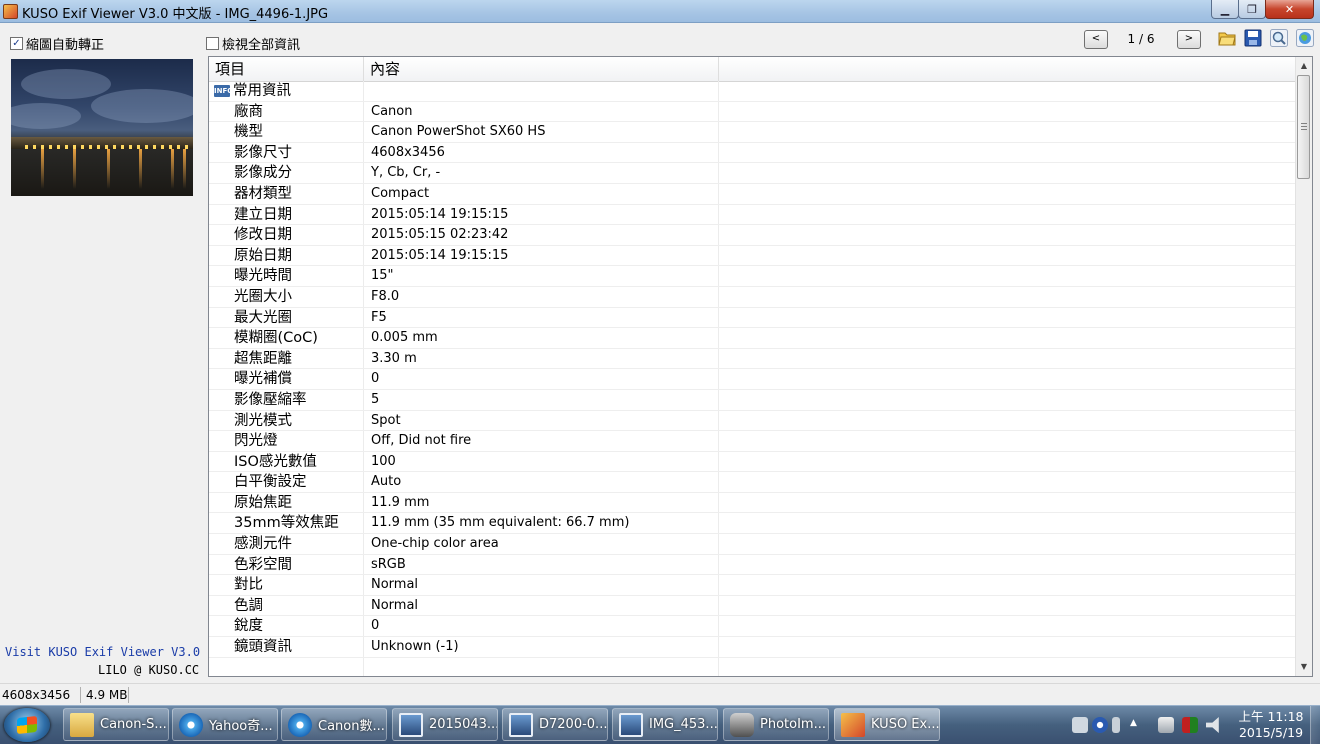 This screenshot has height=744, width=1320. What do you see at coordinates (753, 482) in the screenshot?
I see `table-row: 白平衡設定 Auto` at bounding box center [753, 482].